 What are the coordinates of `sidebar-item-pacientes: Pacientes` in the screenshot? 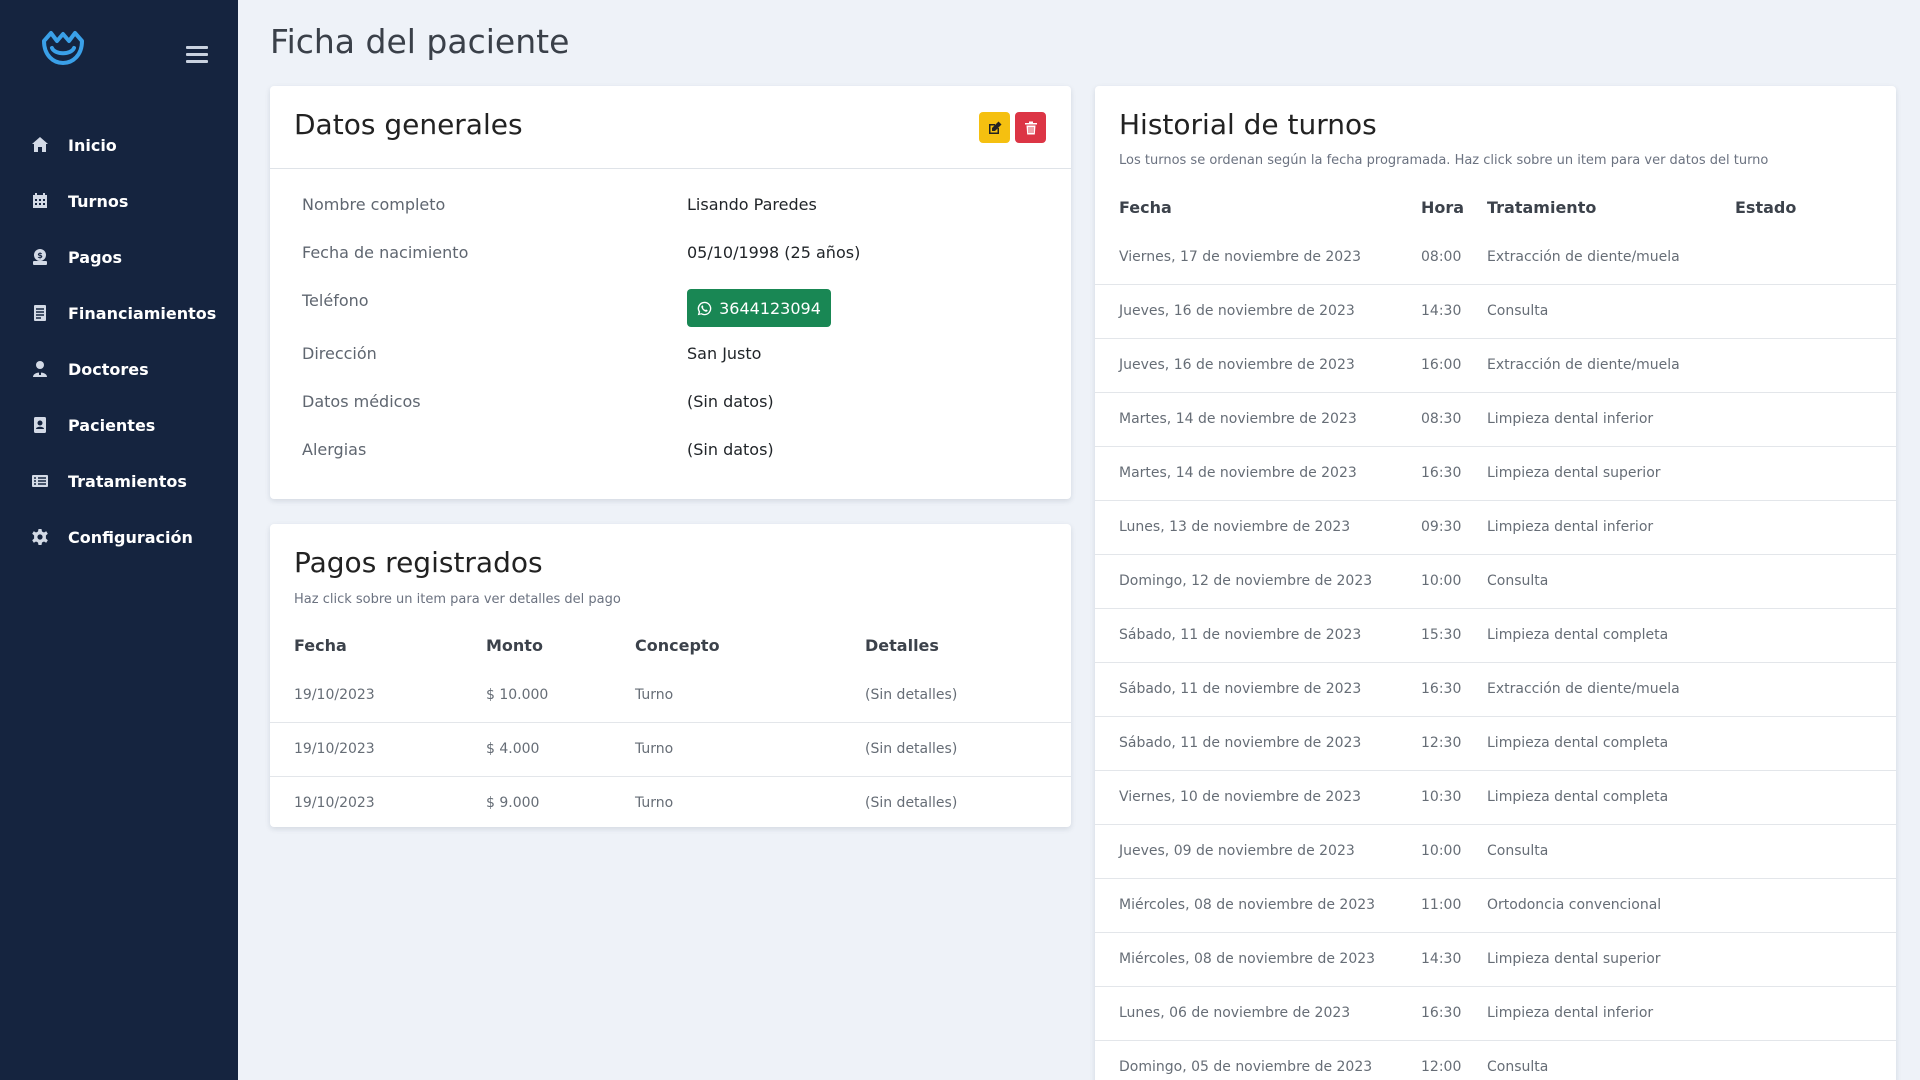 It's located at (119, 425).